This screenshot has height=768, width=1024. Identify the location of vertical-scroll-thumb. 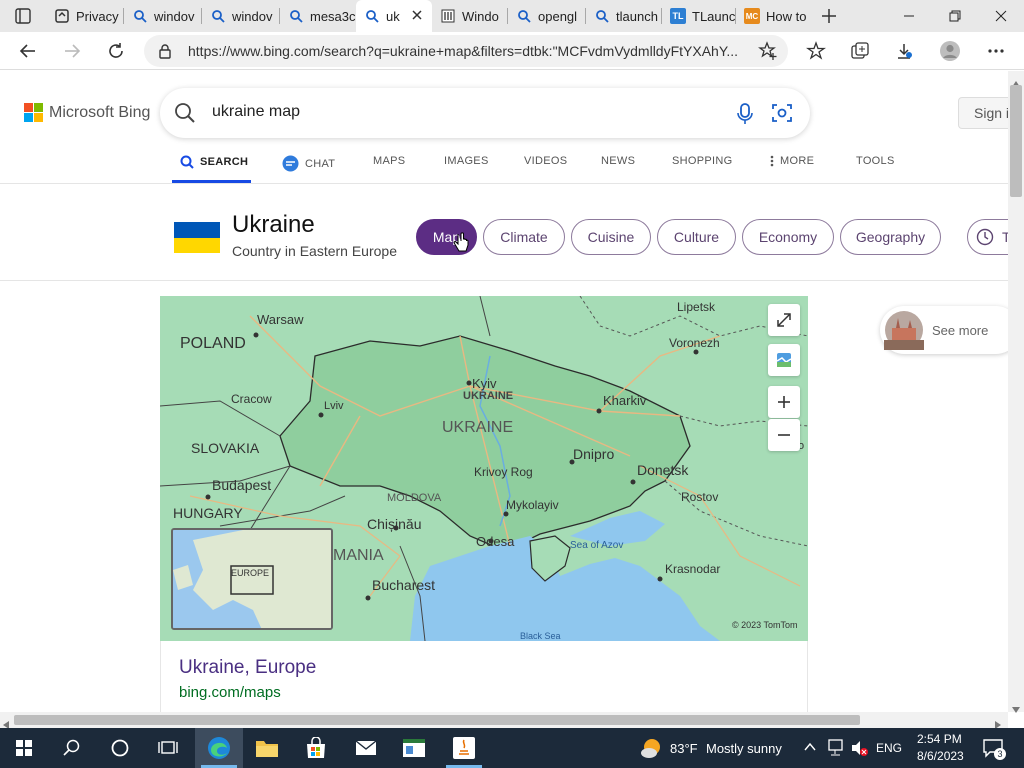
(1016, 141).